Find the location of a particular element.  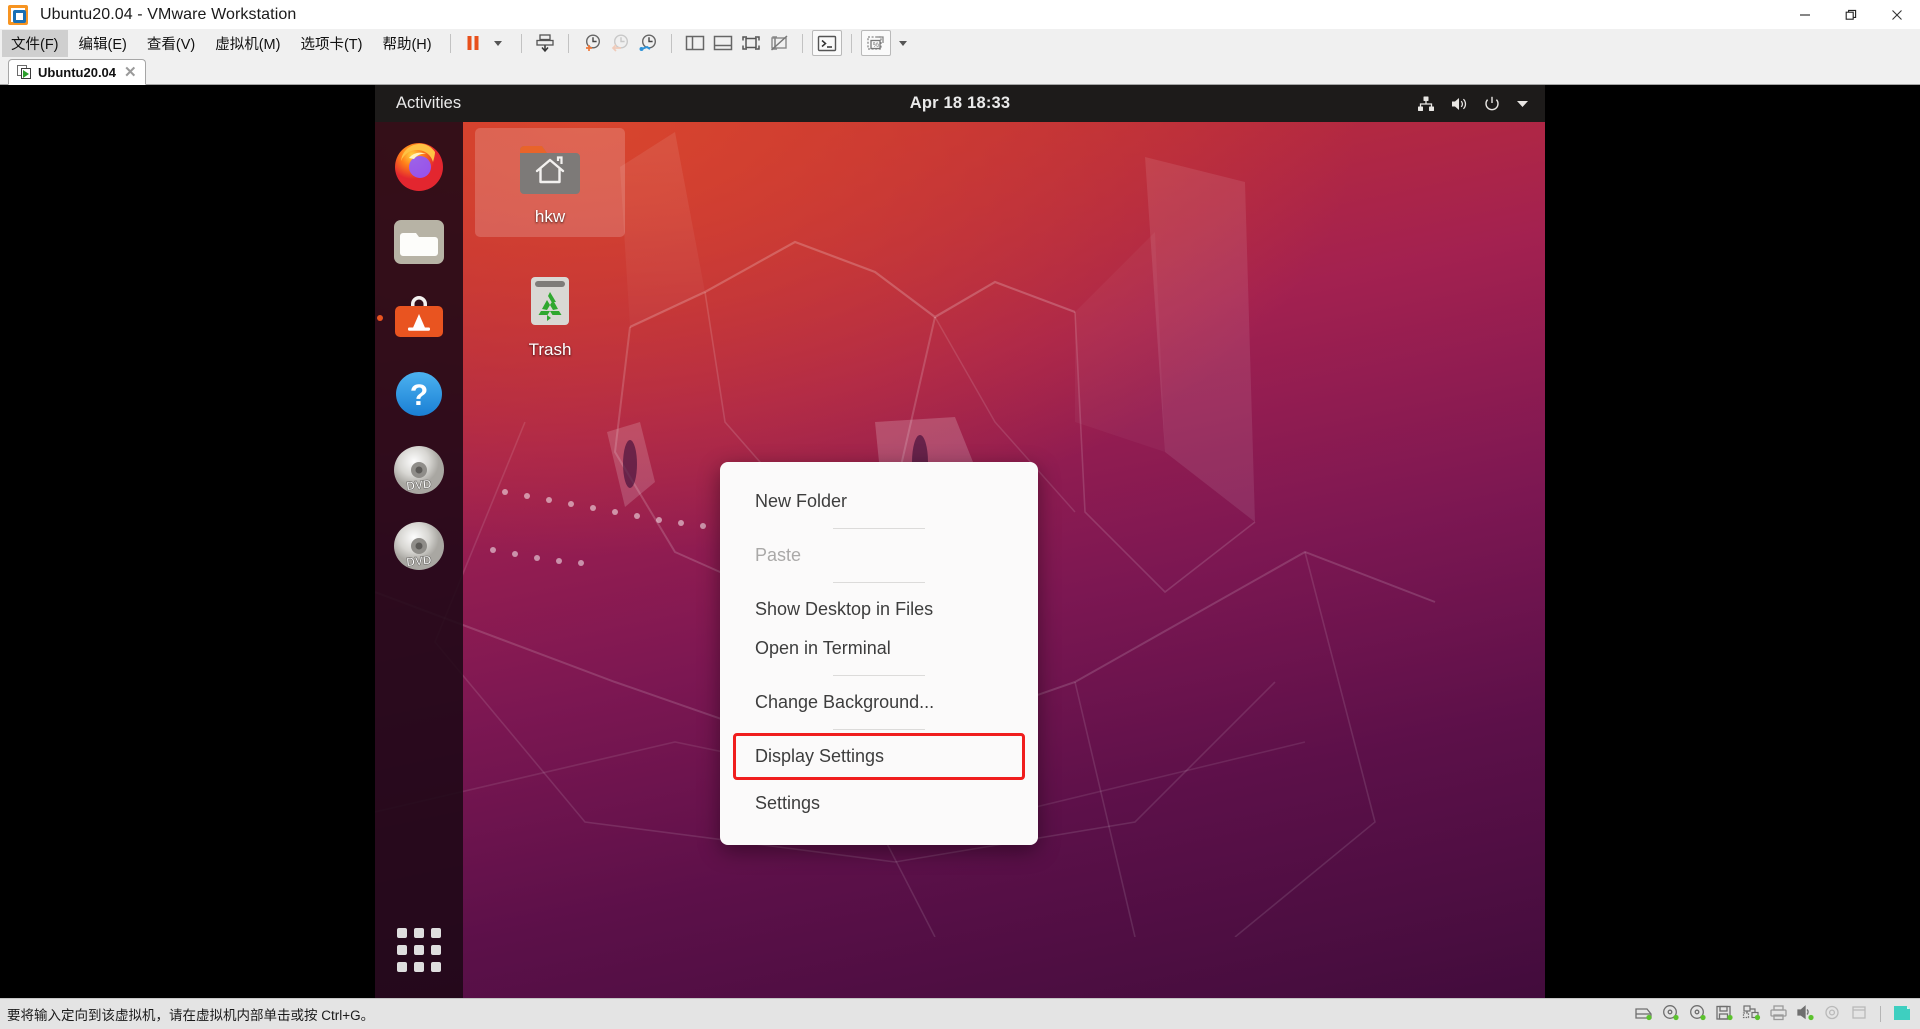

unity-mode-button is located at coordinates (779, 43).